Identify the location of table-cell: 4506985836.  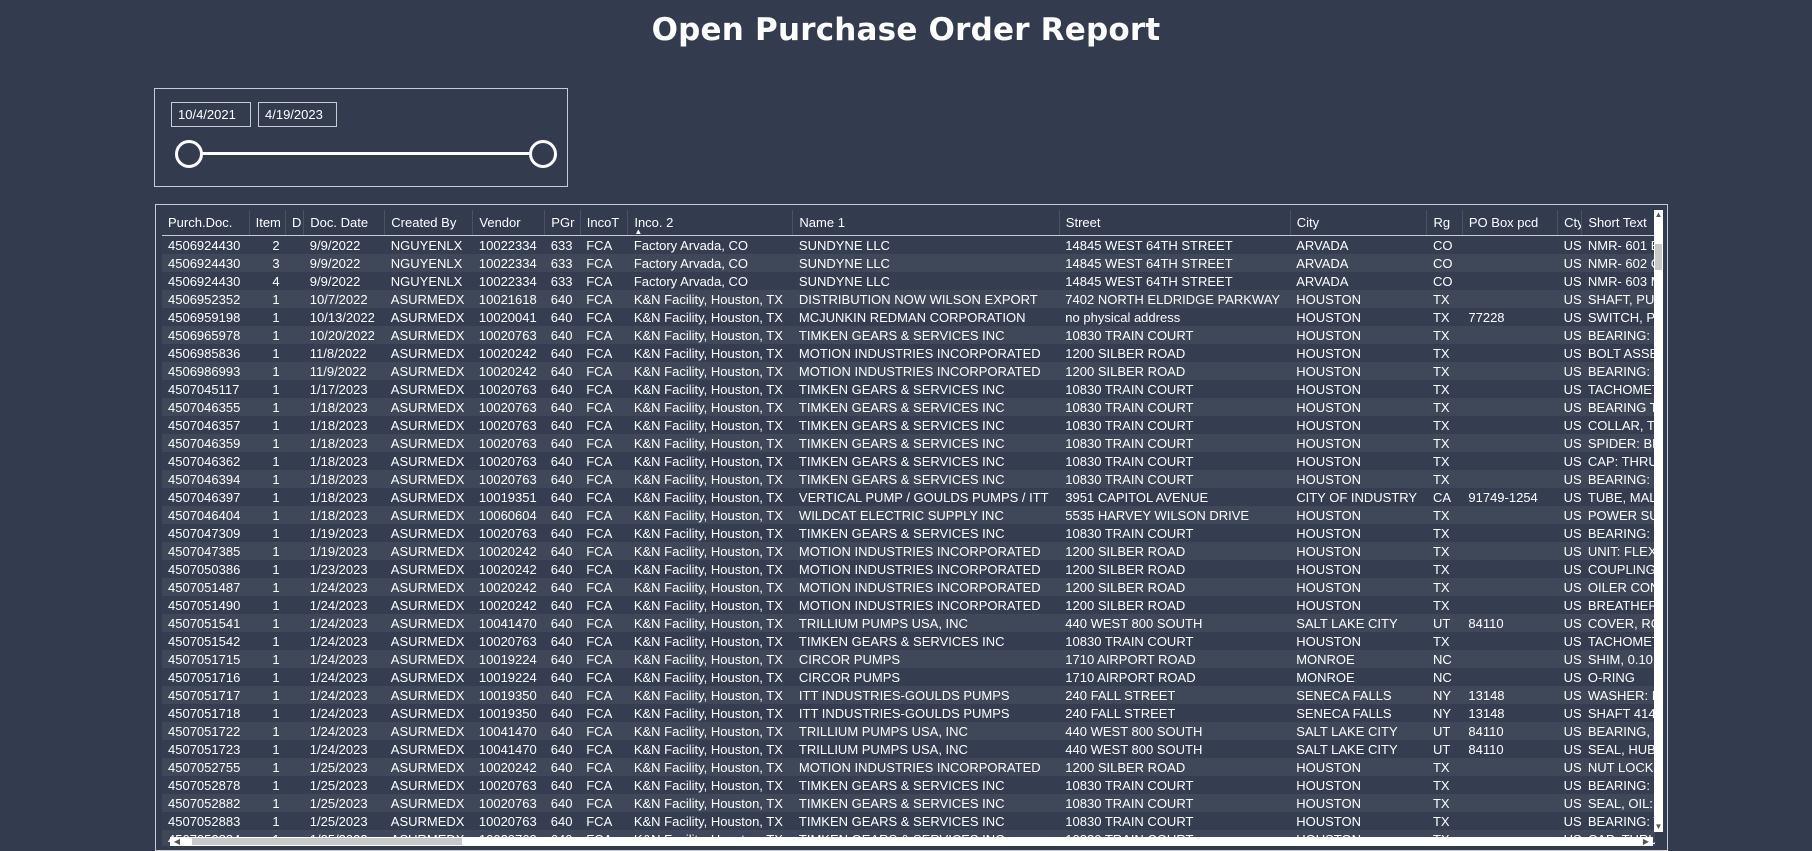
(204, 353).